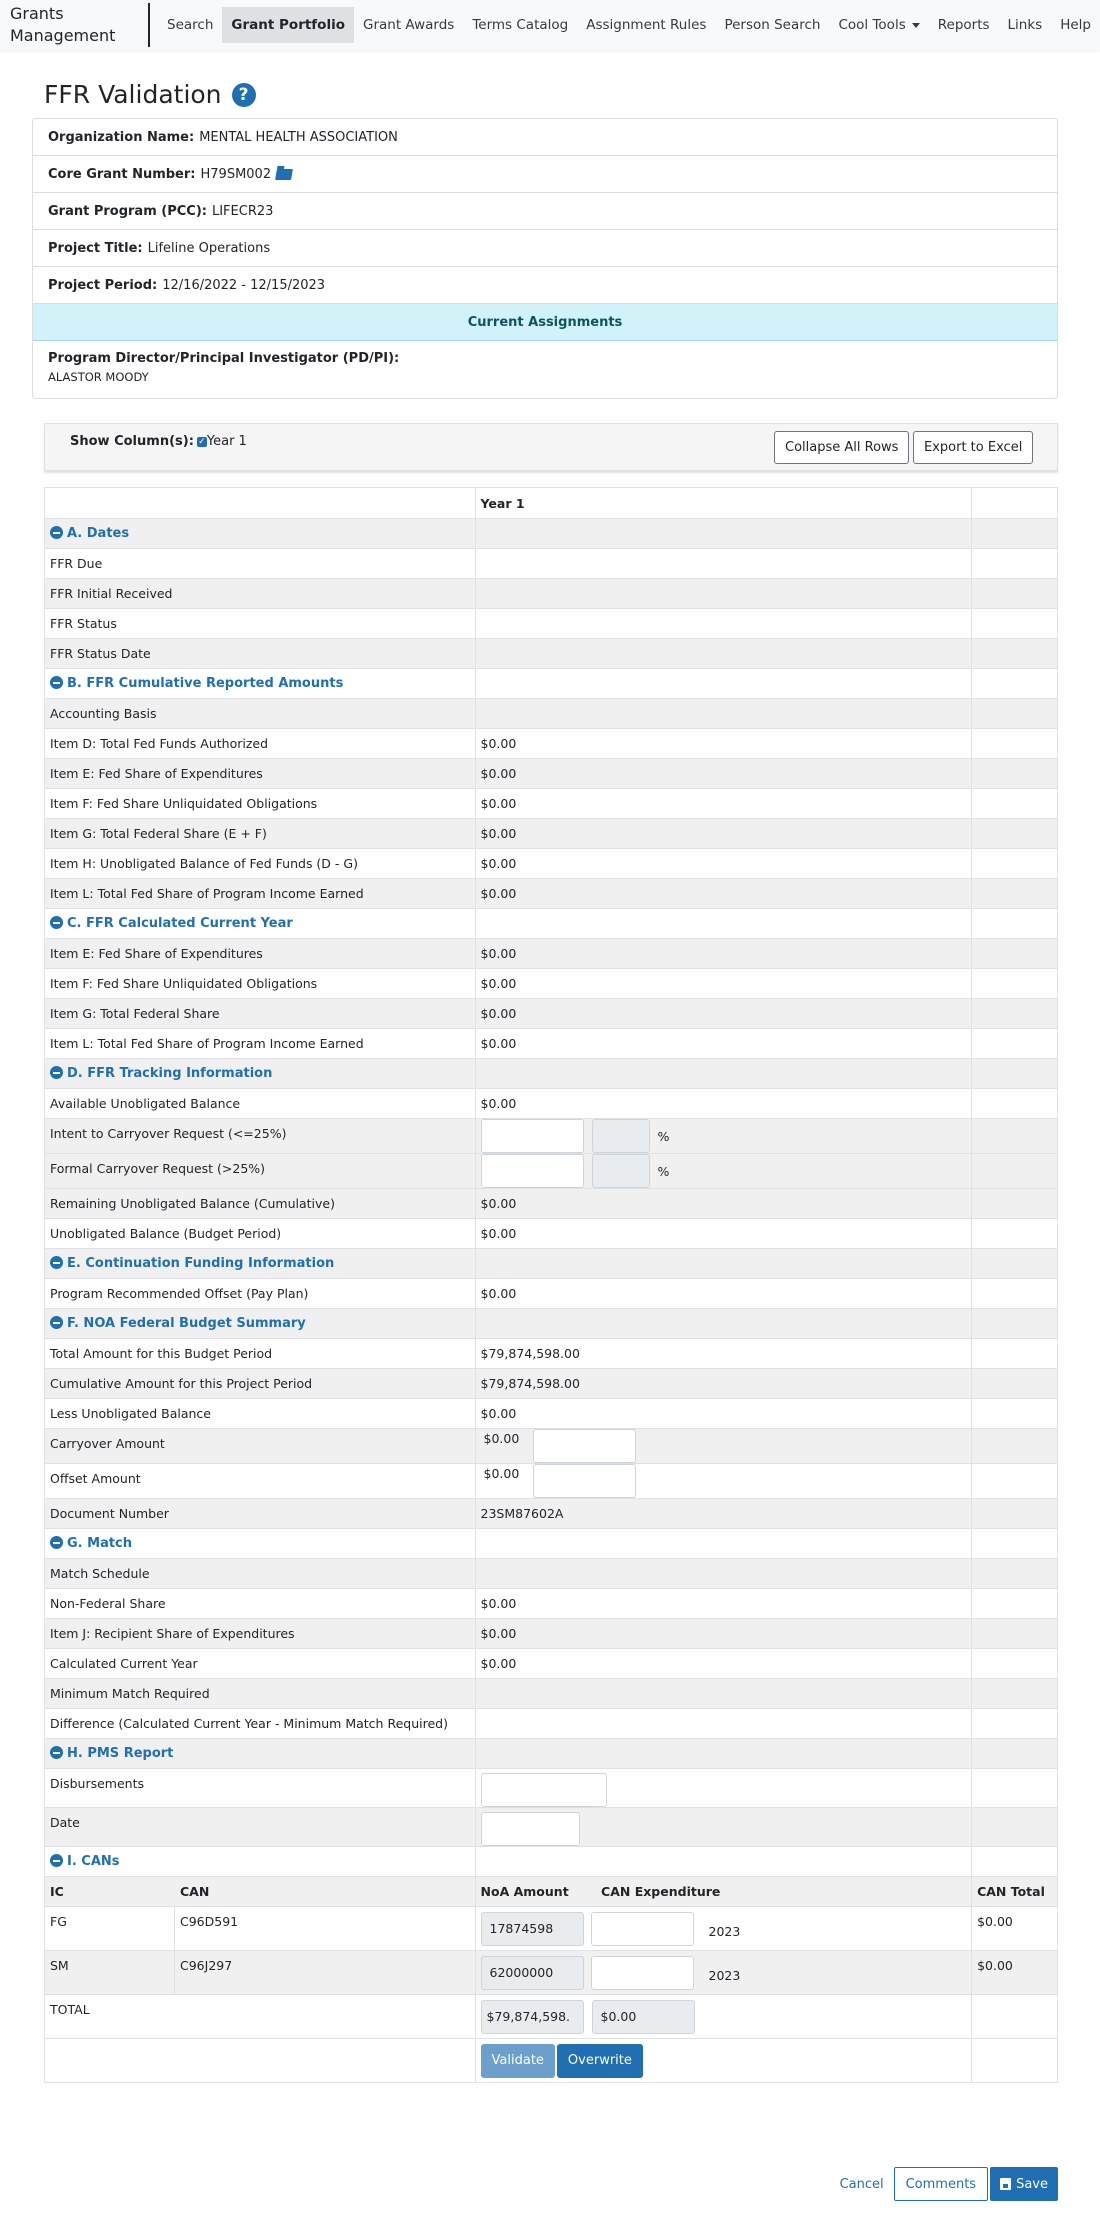 The height and width of the screenshot is (2222, 1100). Describe the element at coordinates (723, 1788) in the screenshot. I see `row-input-cell` at that location.